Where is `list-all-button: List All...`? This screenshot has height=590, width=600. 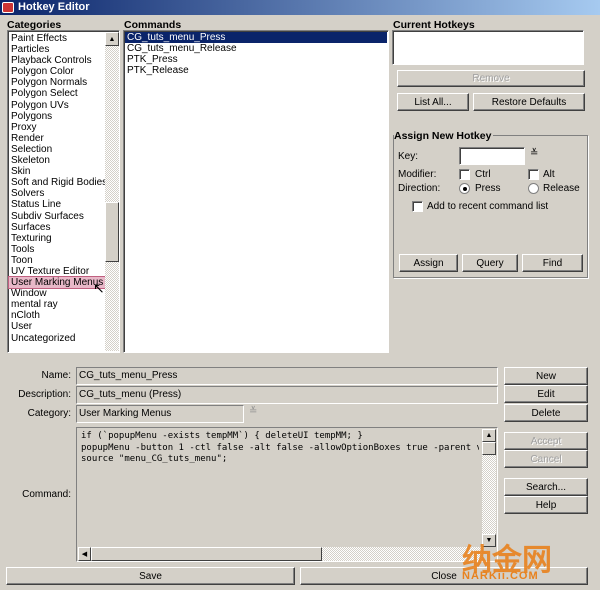
list-all-button: List All... is located at coordinates (433, 102).